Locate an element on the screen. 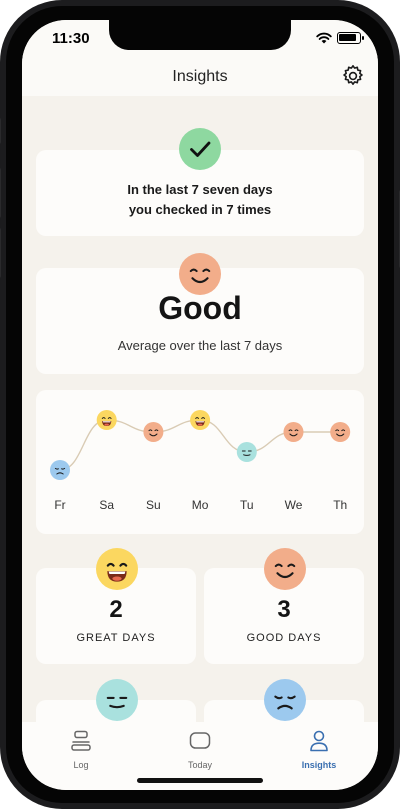 The height and width of the screenshot is (809, 400). x-tick-label: Fr is located at coordinates (59, 505).